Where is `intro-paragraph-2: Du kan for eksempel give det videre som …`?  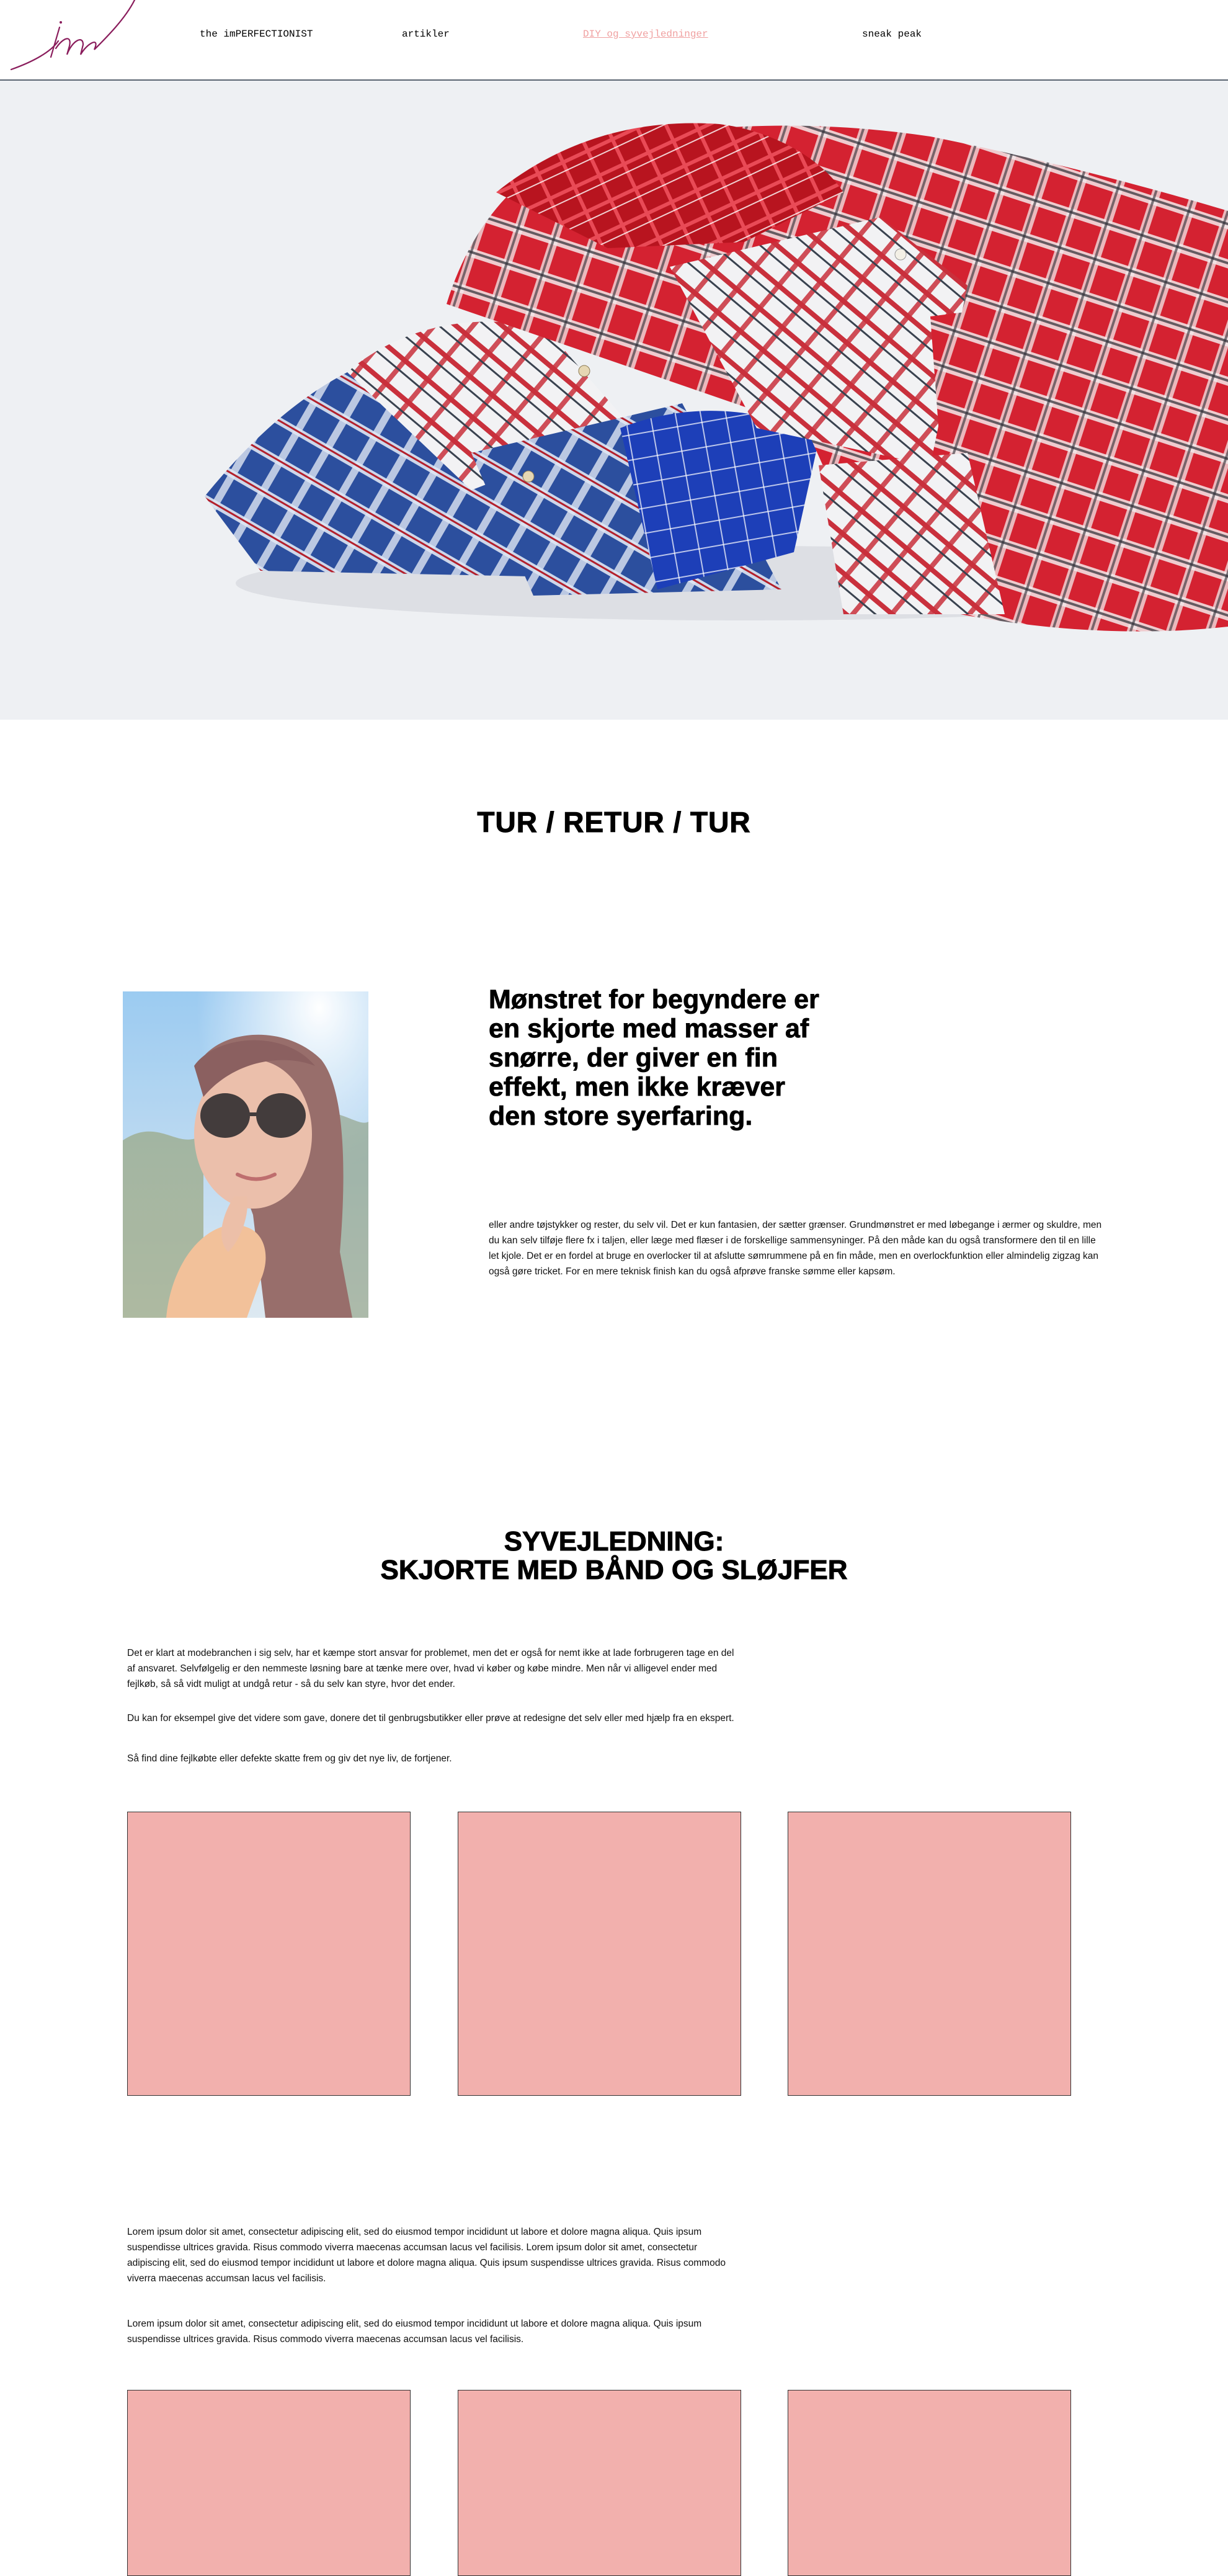 intro-paragraph-2: Du kan for eksempel give det videre som … is located at coordinates (430, 1718).